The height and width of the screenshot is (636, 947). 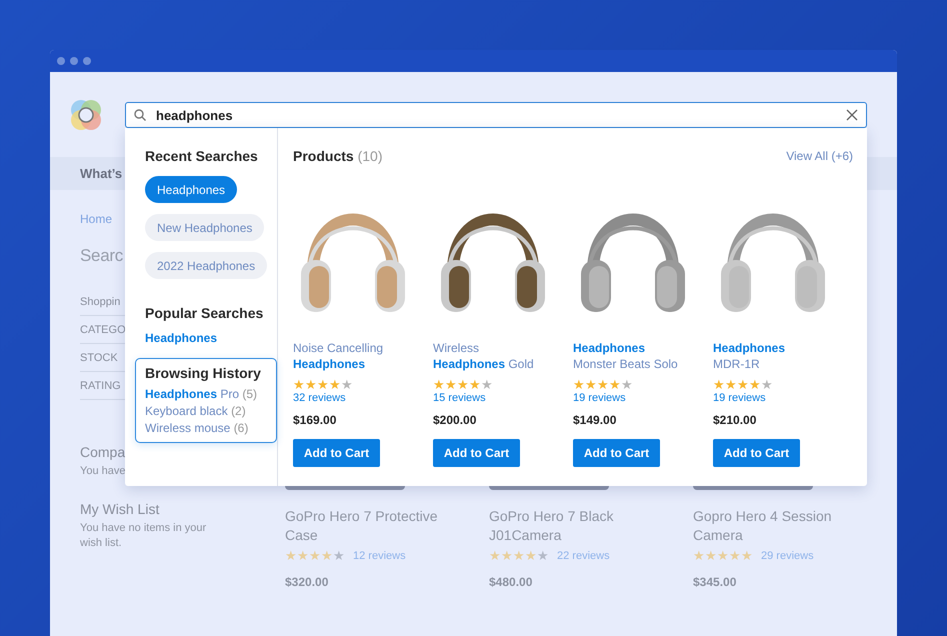 What do you see at coordinates (511, 582) in the screenshot?
I see `product-price: $480.00` at bounding box center [511, 582].